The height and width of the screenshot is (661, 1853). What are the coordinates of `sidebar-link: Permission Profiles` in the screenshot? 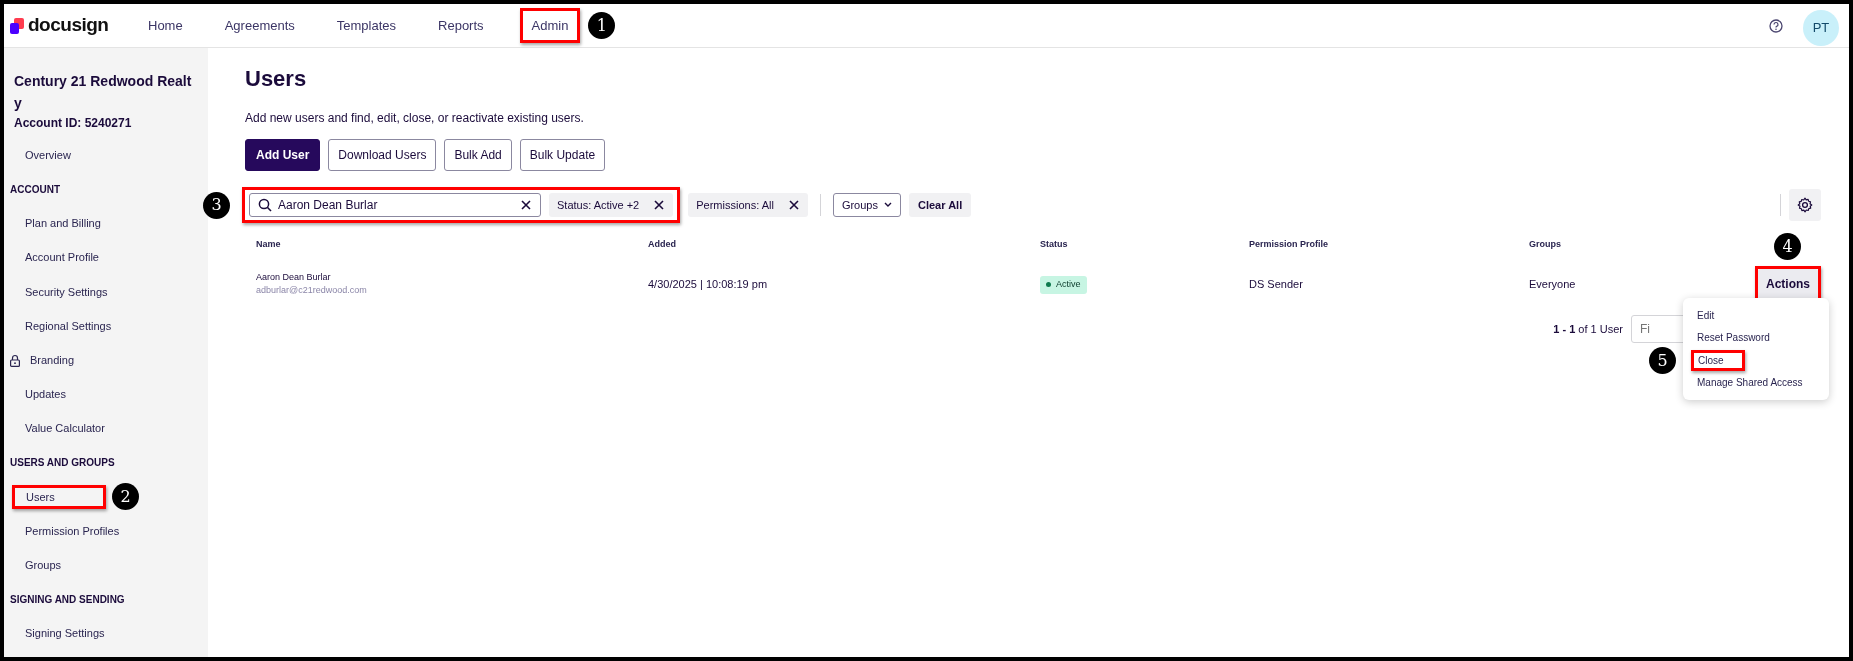 It's located at (65, 531).